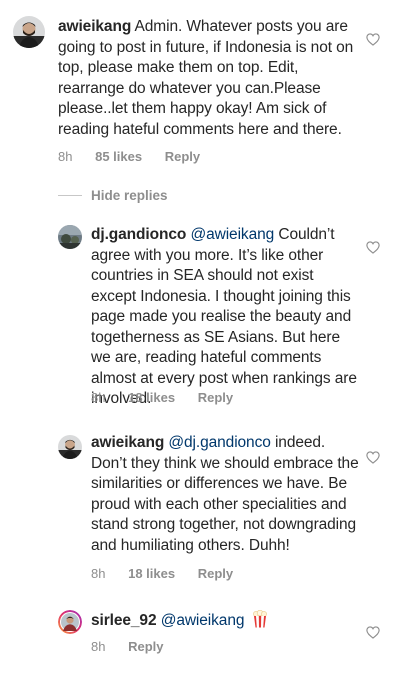 The width and height of the screenshot is (403, 680). What do you see at coordinates (259, 619) in the screenshot?
I see `popcorn-emoji-icon` at bounding box center [259, 619].